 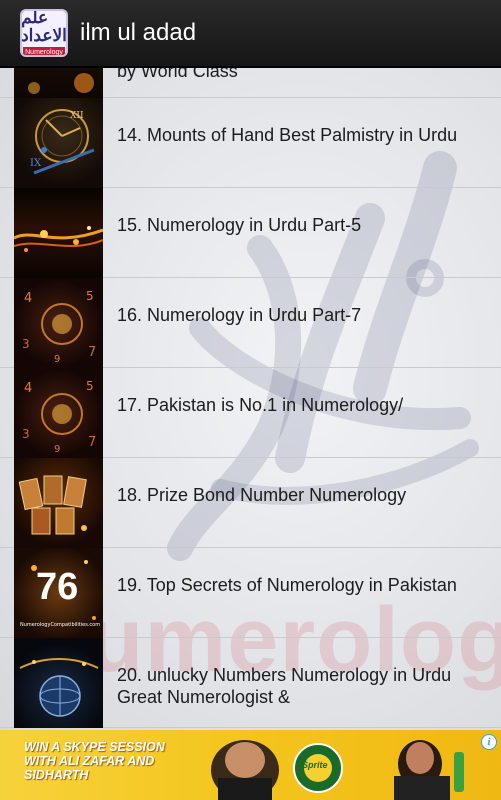 What do you see at coordinates (177, 74) in the screenshot?
I see `list-item-title: by World Class` at bounding box center [177, 74].